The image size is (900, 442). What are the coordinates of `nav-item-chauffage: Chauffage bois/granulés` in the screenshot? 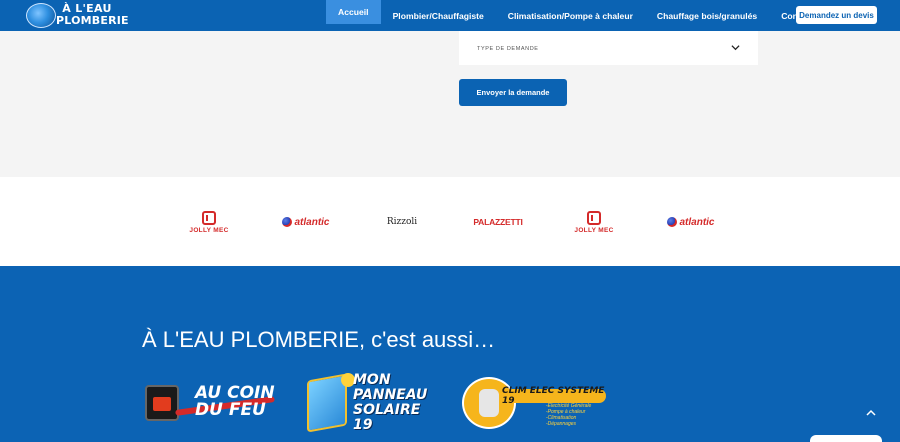 It's located at (707, 15).